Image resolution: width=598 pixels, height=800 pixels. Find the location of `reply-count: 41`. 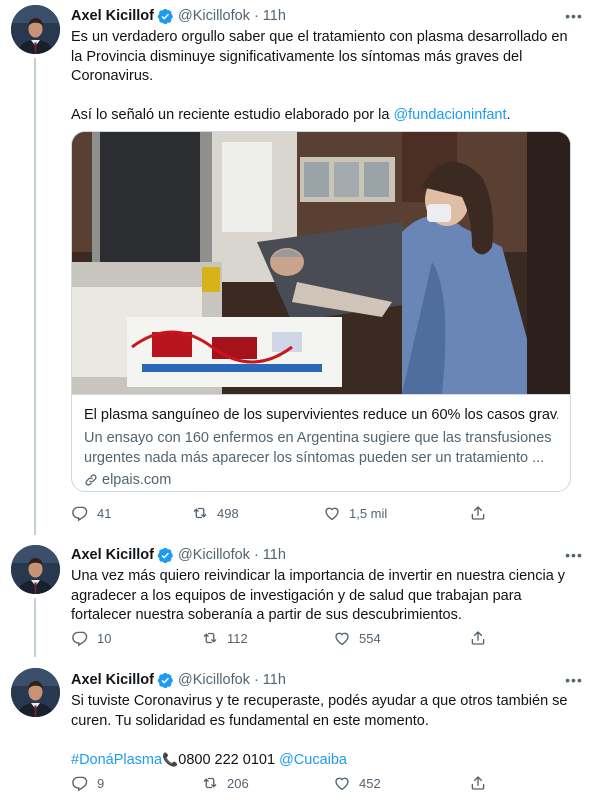

reply-count: 41 is located at coordinates (104, 513).